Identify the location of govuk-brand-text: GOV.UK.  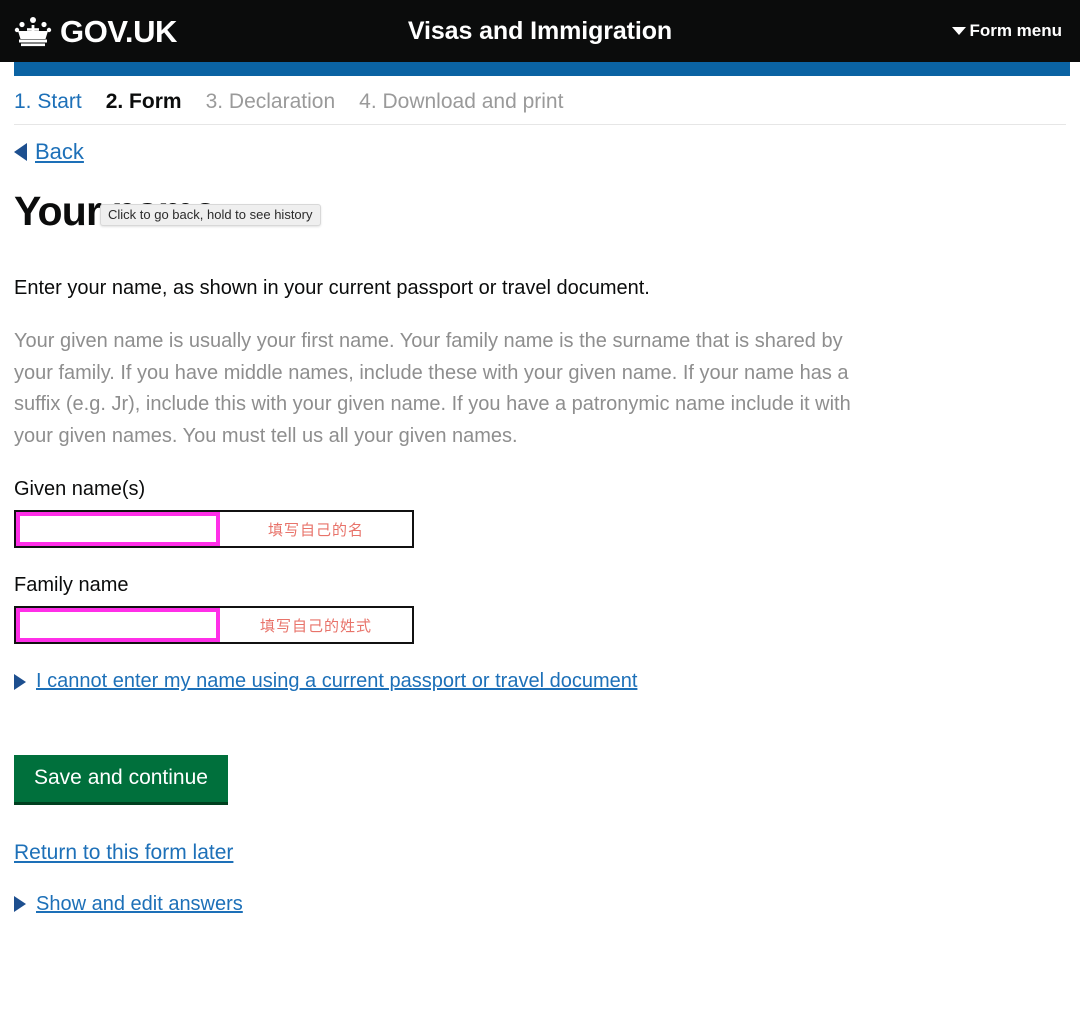
(119, 31).